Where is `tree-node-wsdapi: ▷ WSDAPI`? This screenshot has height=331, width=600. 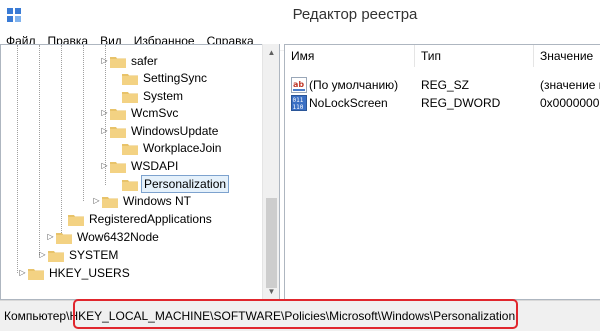
tree-node-wsdapi: ▷ WSDAPI is located at coordinates (140, 166).